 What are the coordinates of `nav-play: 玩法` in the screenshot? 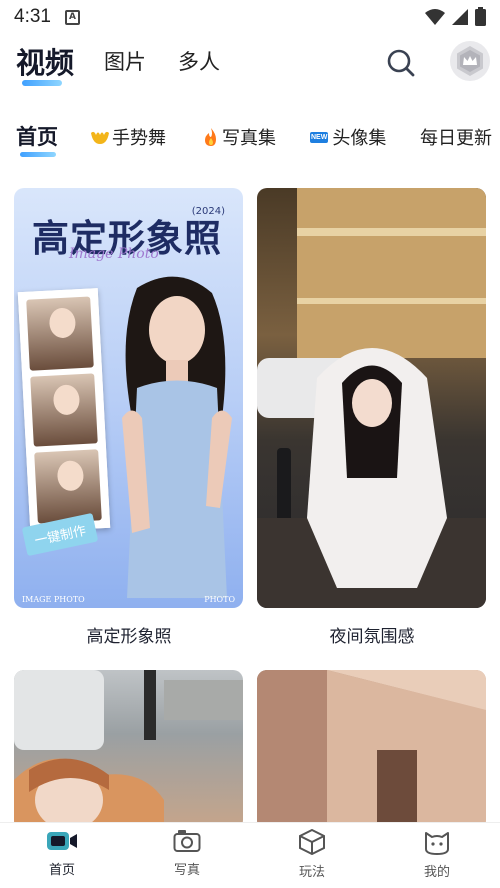 It's located at (312, 854).